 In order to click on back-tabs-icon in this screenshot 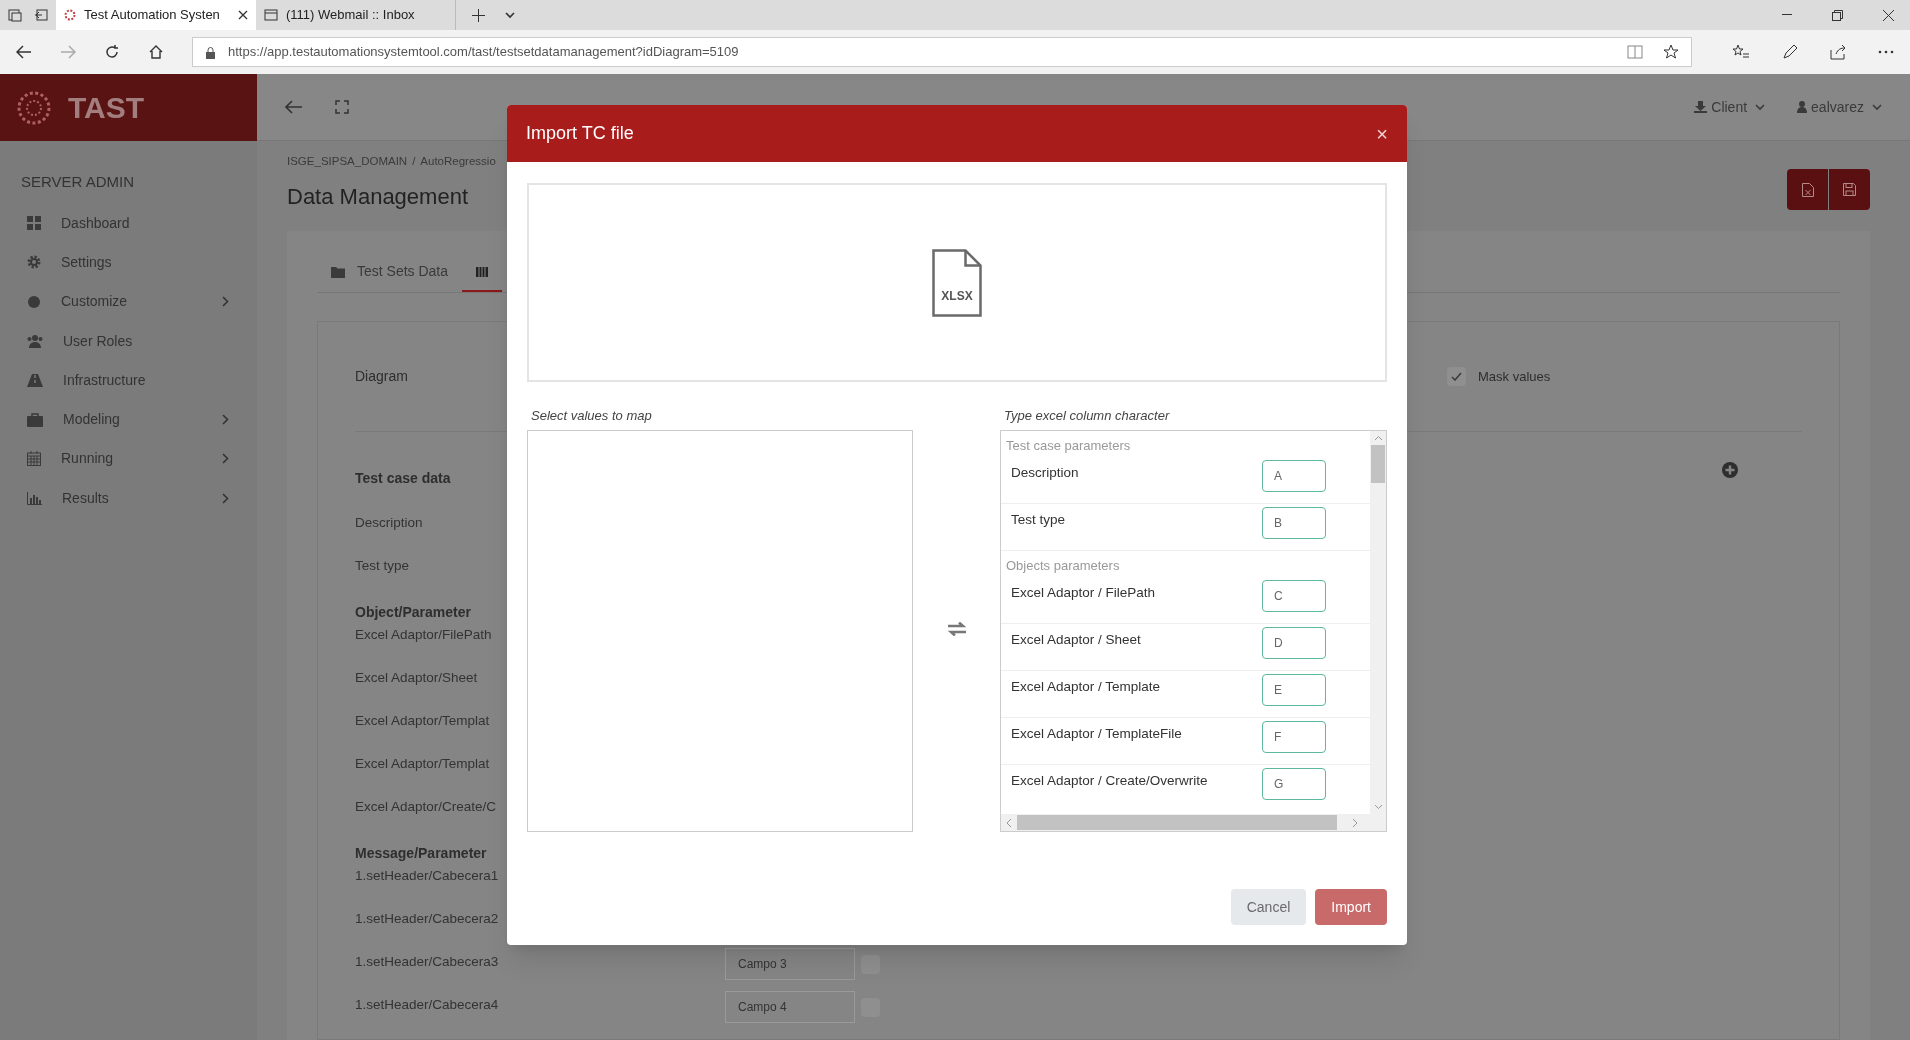, I will do `click(41, 15)`.